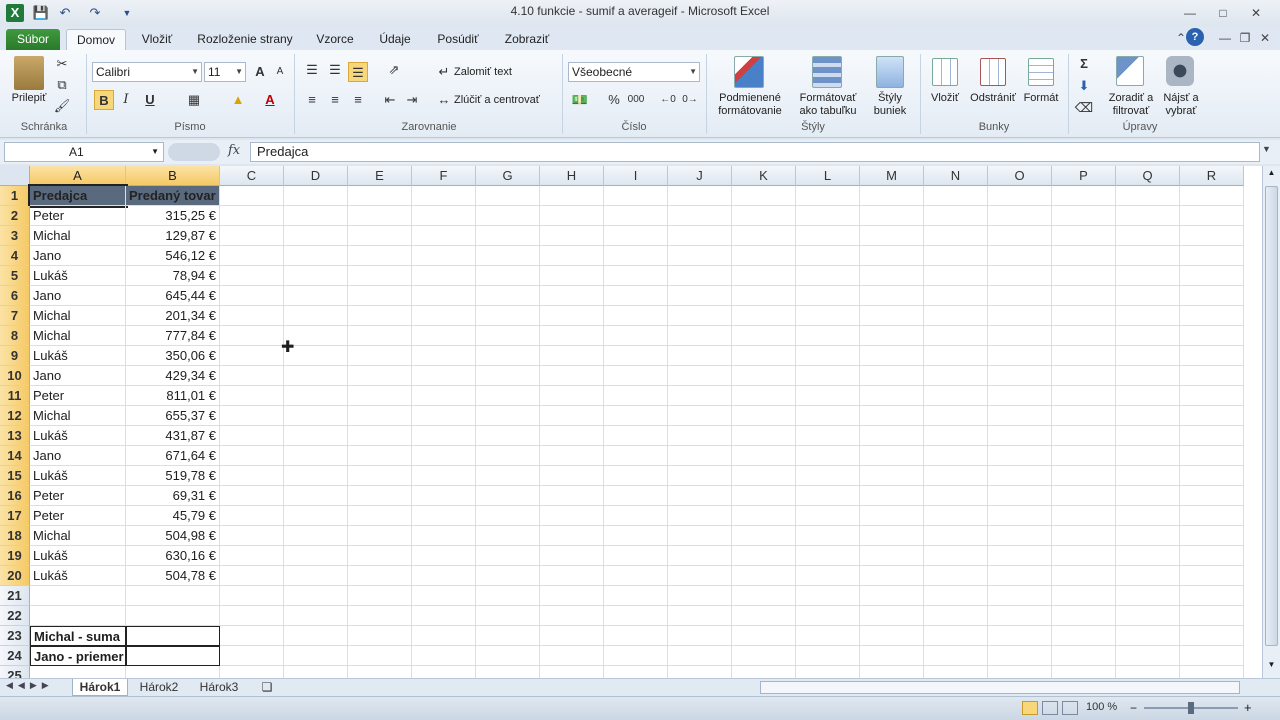  What do you see at coordinates (15, 496) in the screenshot?
I see `row-header: 16` at bounding box center [15, 496].